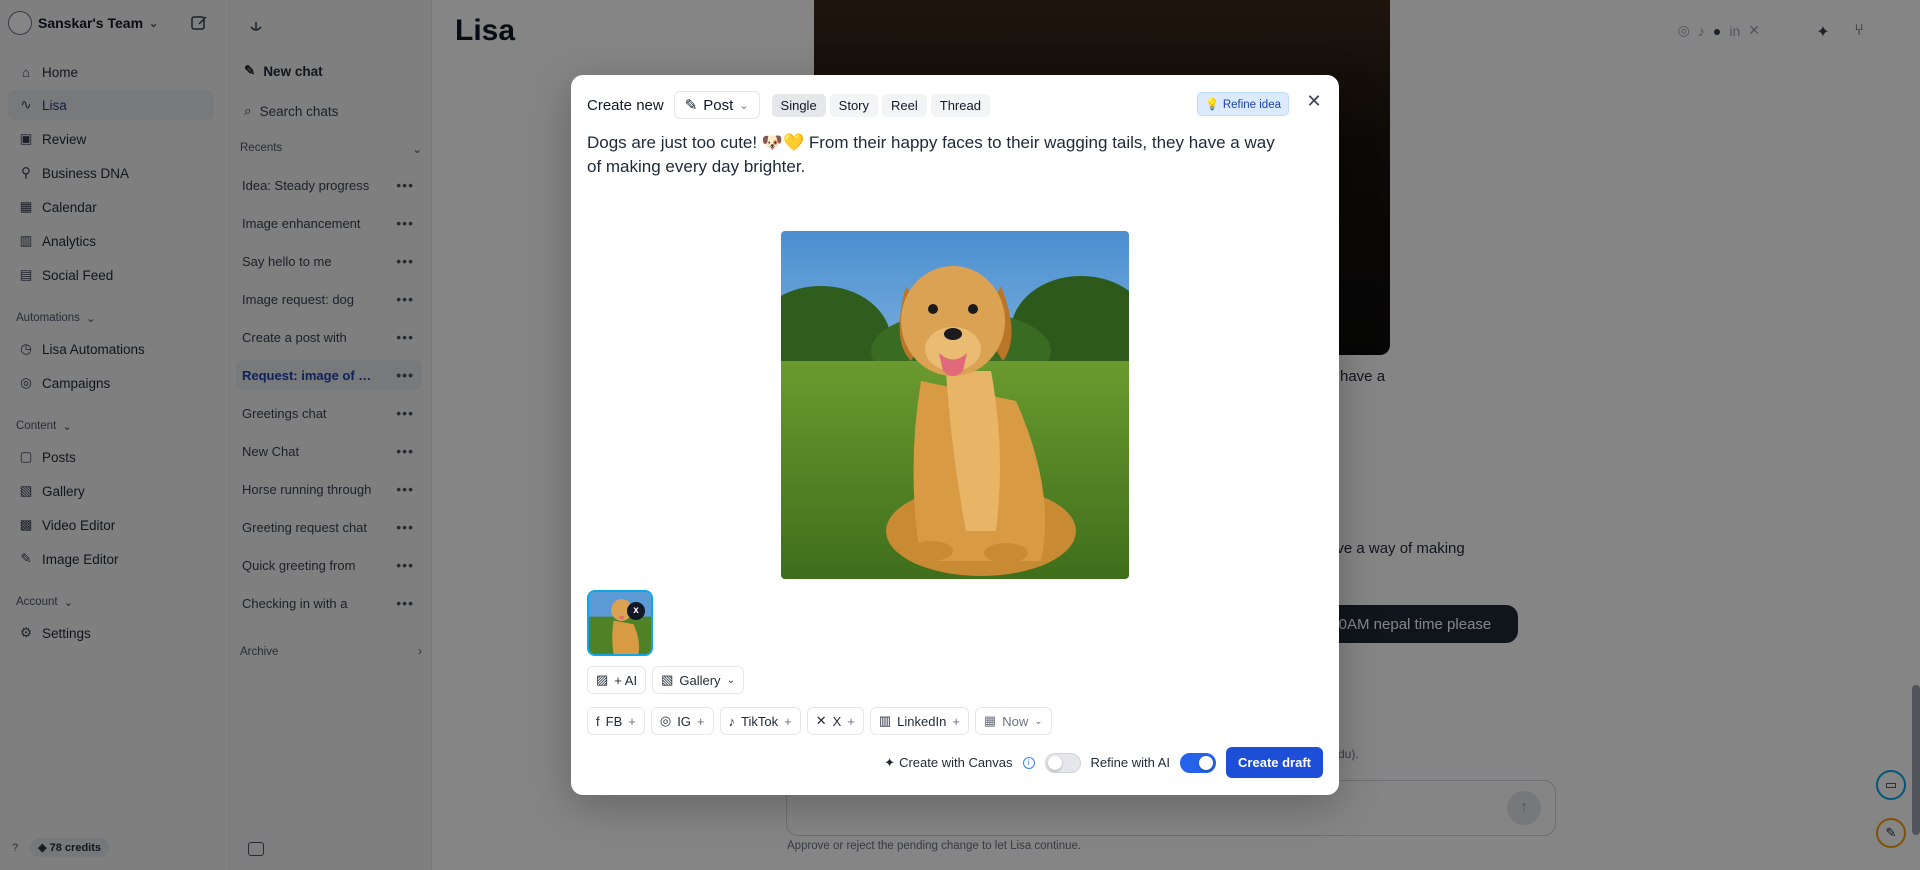  I want to click on tiktok-icon: ♪, so click(732, 721).